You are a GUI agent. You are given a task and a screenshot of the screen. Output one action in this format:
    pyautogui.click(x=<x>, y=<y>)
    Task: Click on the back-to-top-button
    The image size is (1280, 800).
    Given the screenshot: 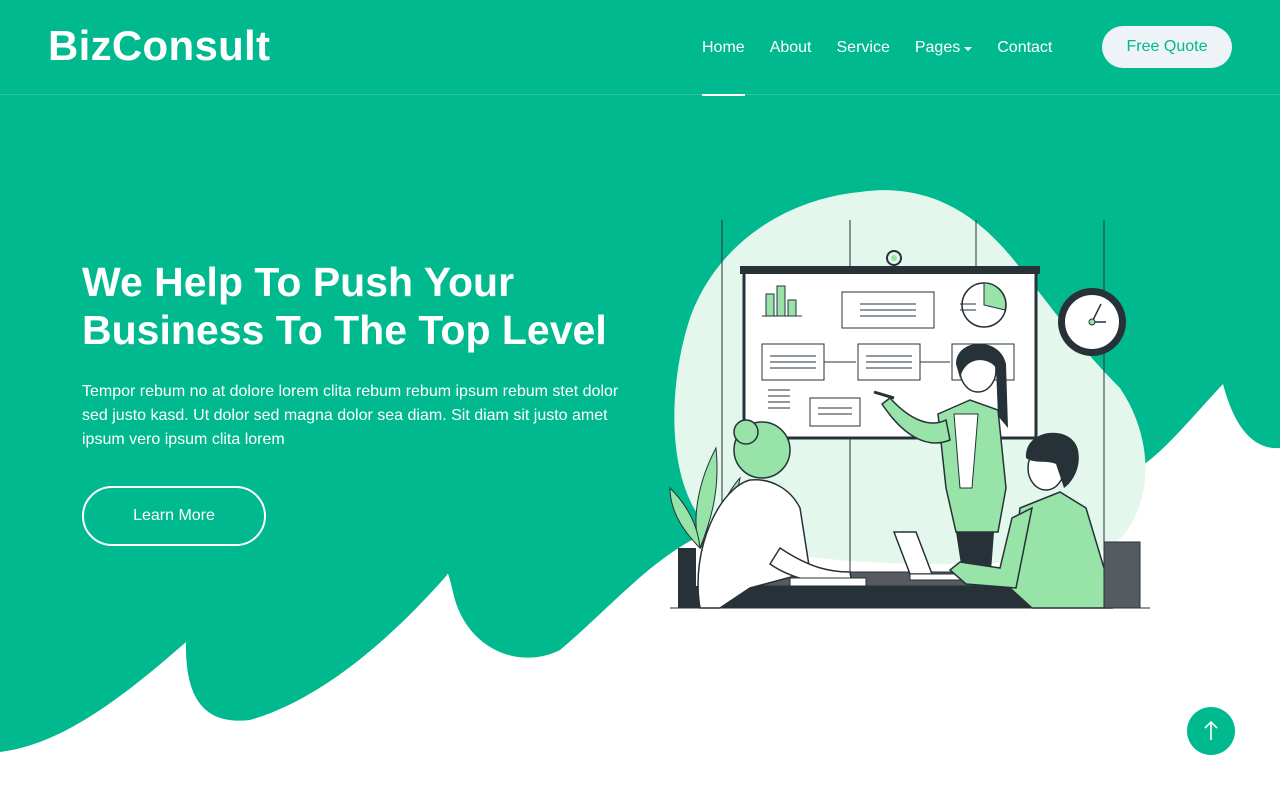 What is the action you would take?
    pyautogui.click(x=1211, y=731)
    